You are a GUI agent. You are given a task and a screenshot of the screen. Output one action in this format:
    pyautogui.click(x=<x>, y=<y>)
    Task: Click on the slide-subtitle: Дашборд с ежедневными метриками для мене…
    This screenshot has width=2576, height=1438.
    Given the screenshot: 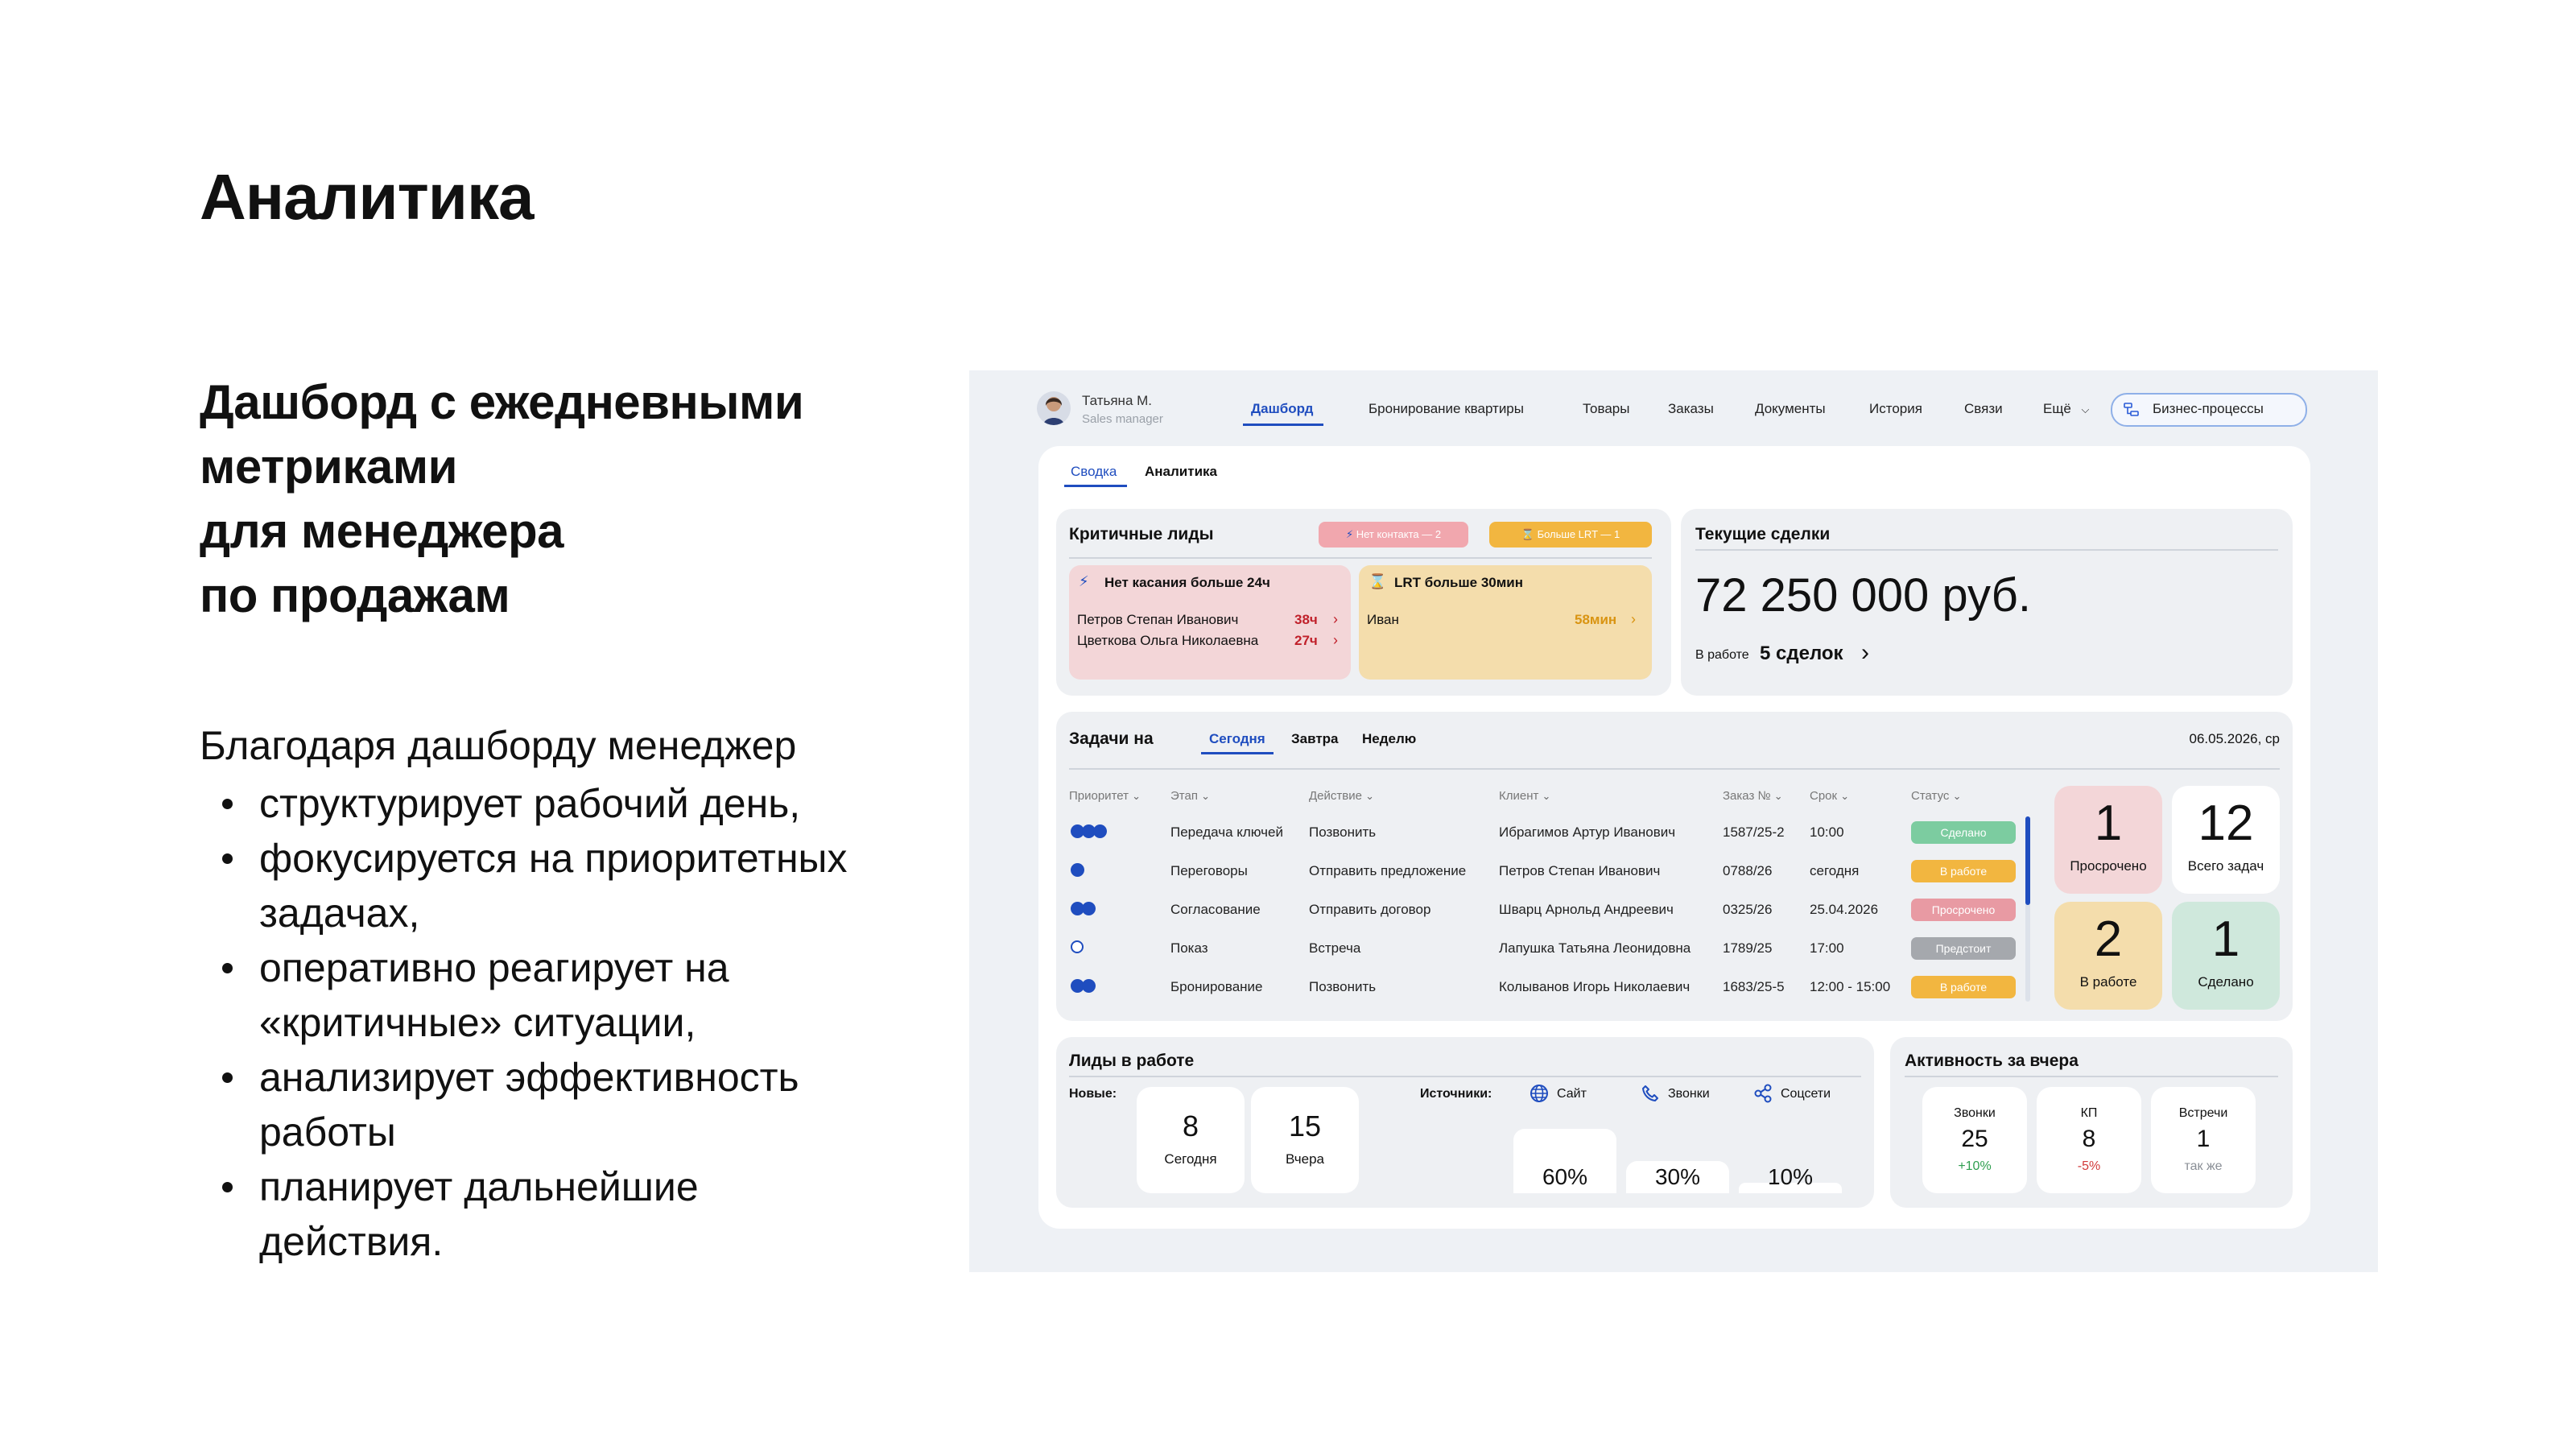 What is the action you would take?
    pyautogui.click(x=554, y=499)
    